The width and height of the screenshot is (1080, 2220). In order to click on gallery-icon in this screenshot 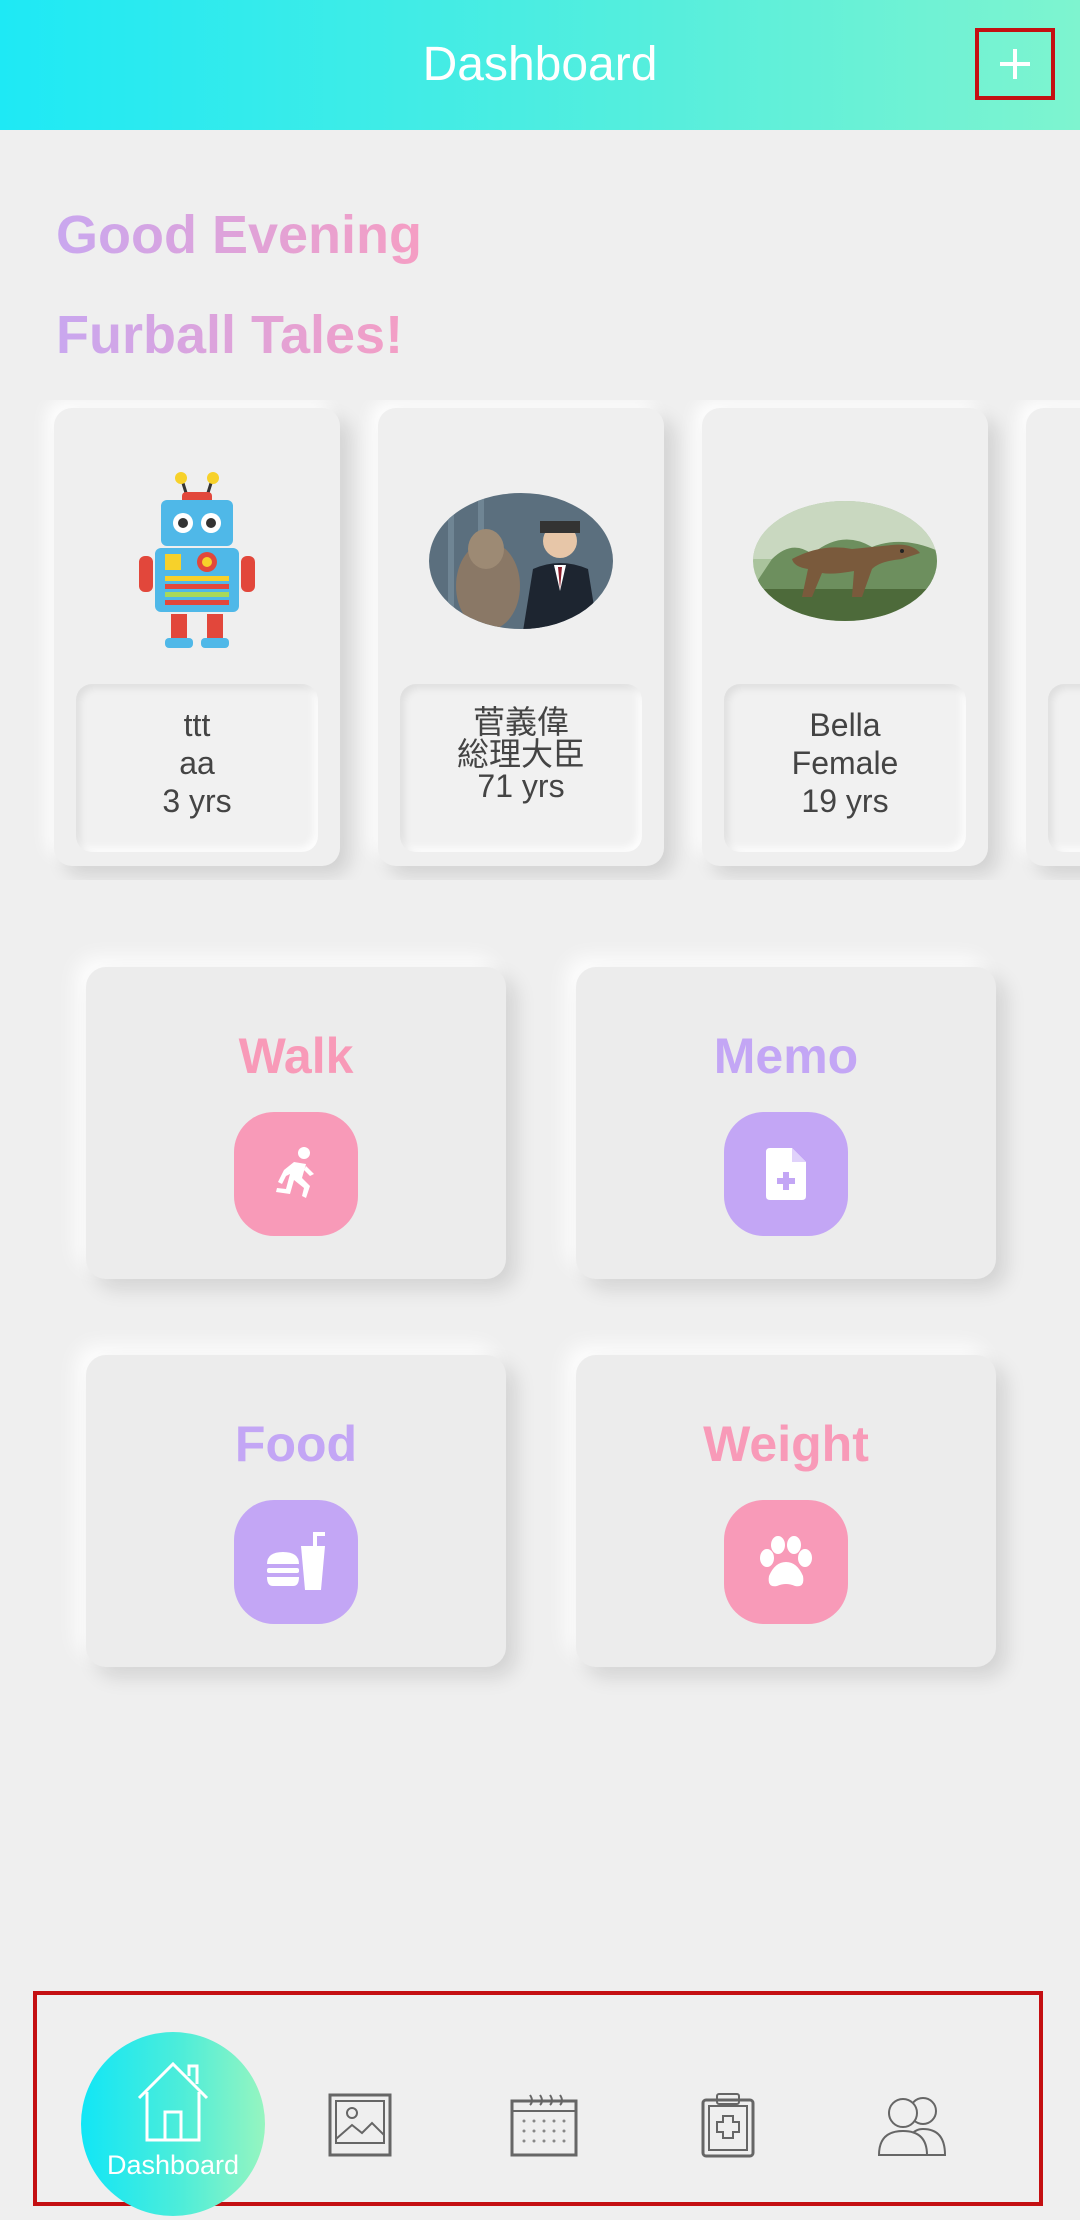, I will do `click(360, 2125)`.